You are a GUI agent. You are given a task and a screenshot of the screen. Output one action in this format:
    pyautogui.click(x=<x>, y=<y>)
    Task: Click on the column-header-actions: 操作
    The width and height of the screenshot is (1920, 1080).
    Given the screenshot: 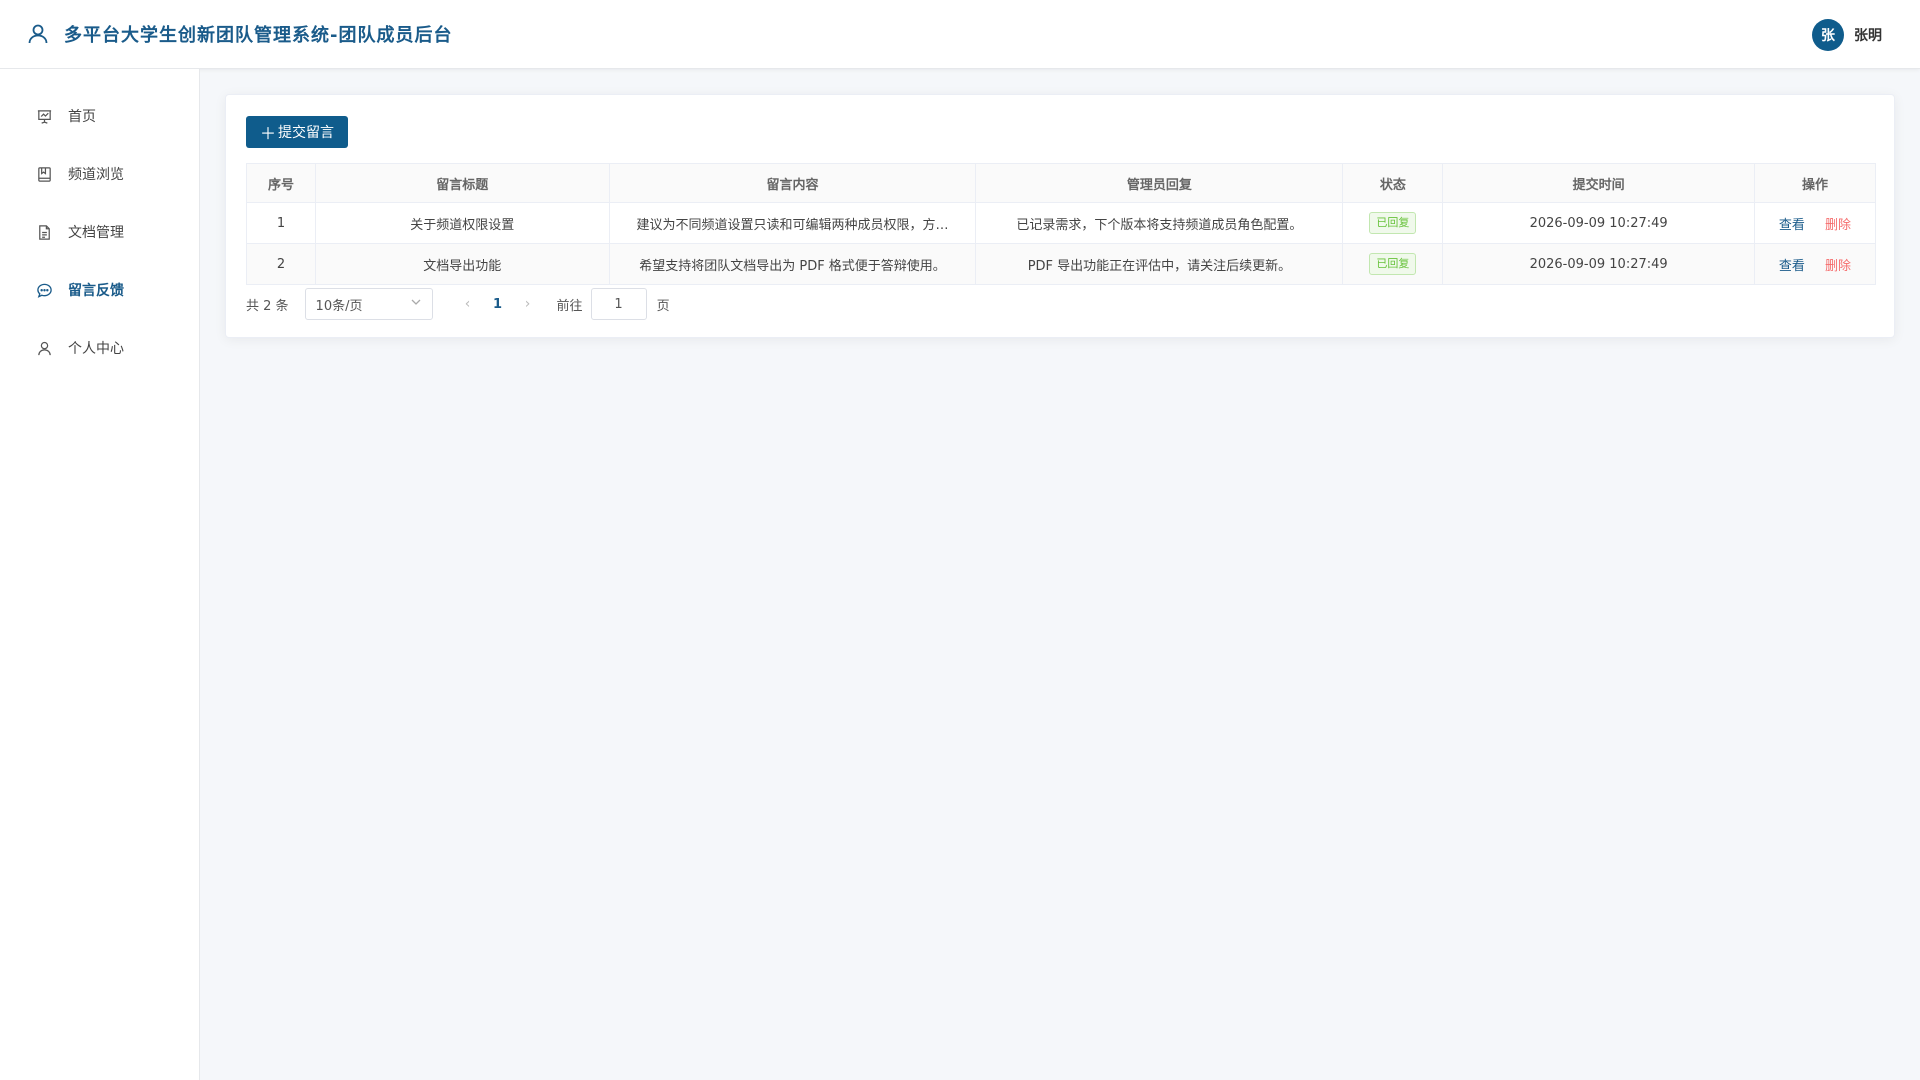 What is the action you would take?
    pyautogui.click(x=1815, y=183)
    